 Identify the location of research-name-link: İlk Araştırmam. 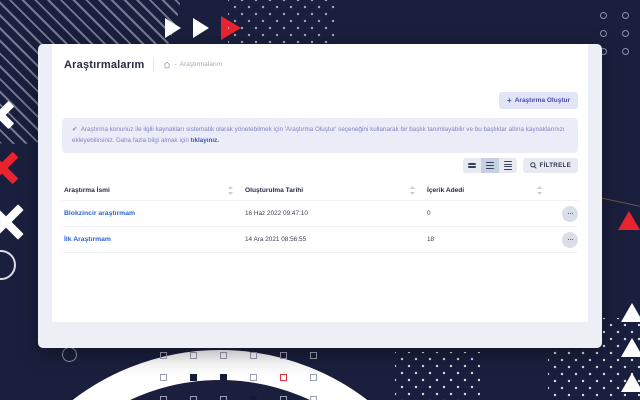
(86, 239).